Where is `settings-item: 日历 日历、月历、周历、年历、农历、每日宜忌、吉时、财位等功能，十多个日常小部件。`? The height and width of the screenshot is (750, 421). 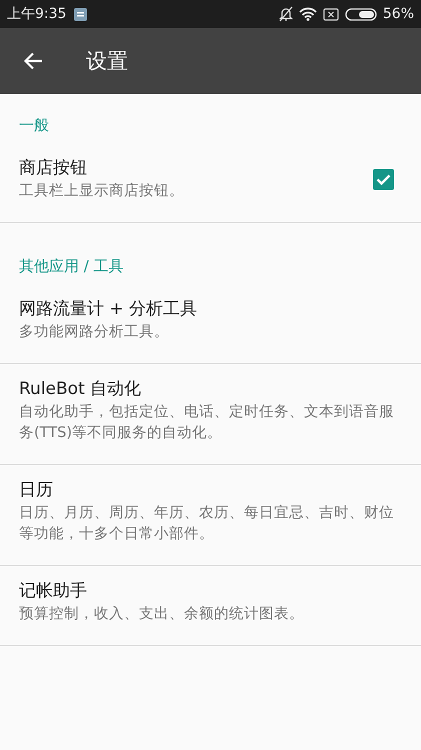
settings-item: 日历 日历、月历、周历、年历、农历、每日宜忌、吉时、财位等功能，十多个日常小部件。 is located at coordinates (210, 515).